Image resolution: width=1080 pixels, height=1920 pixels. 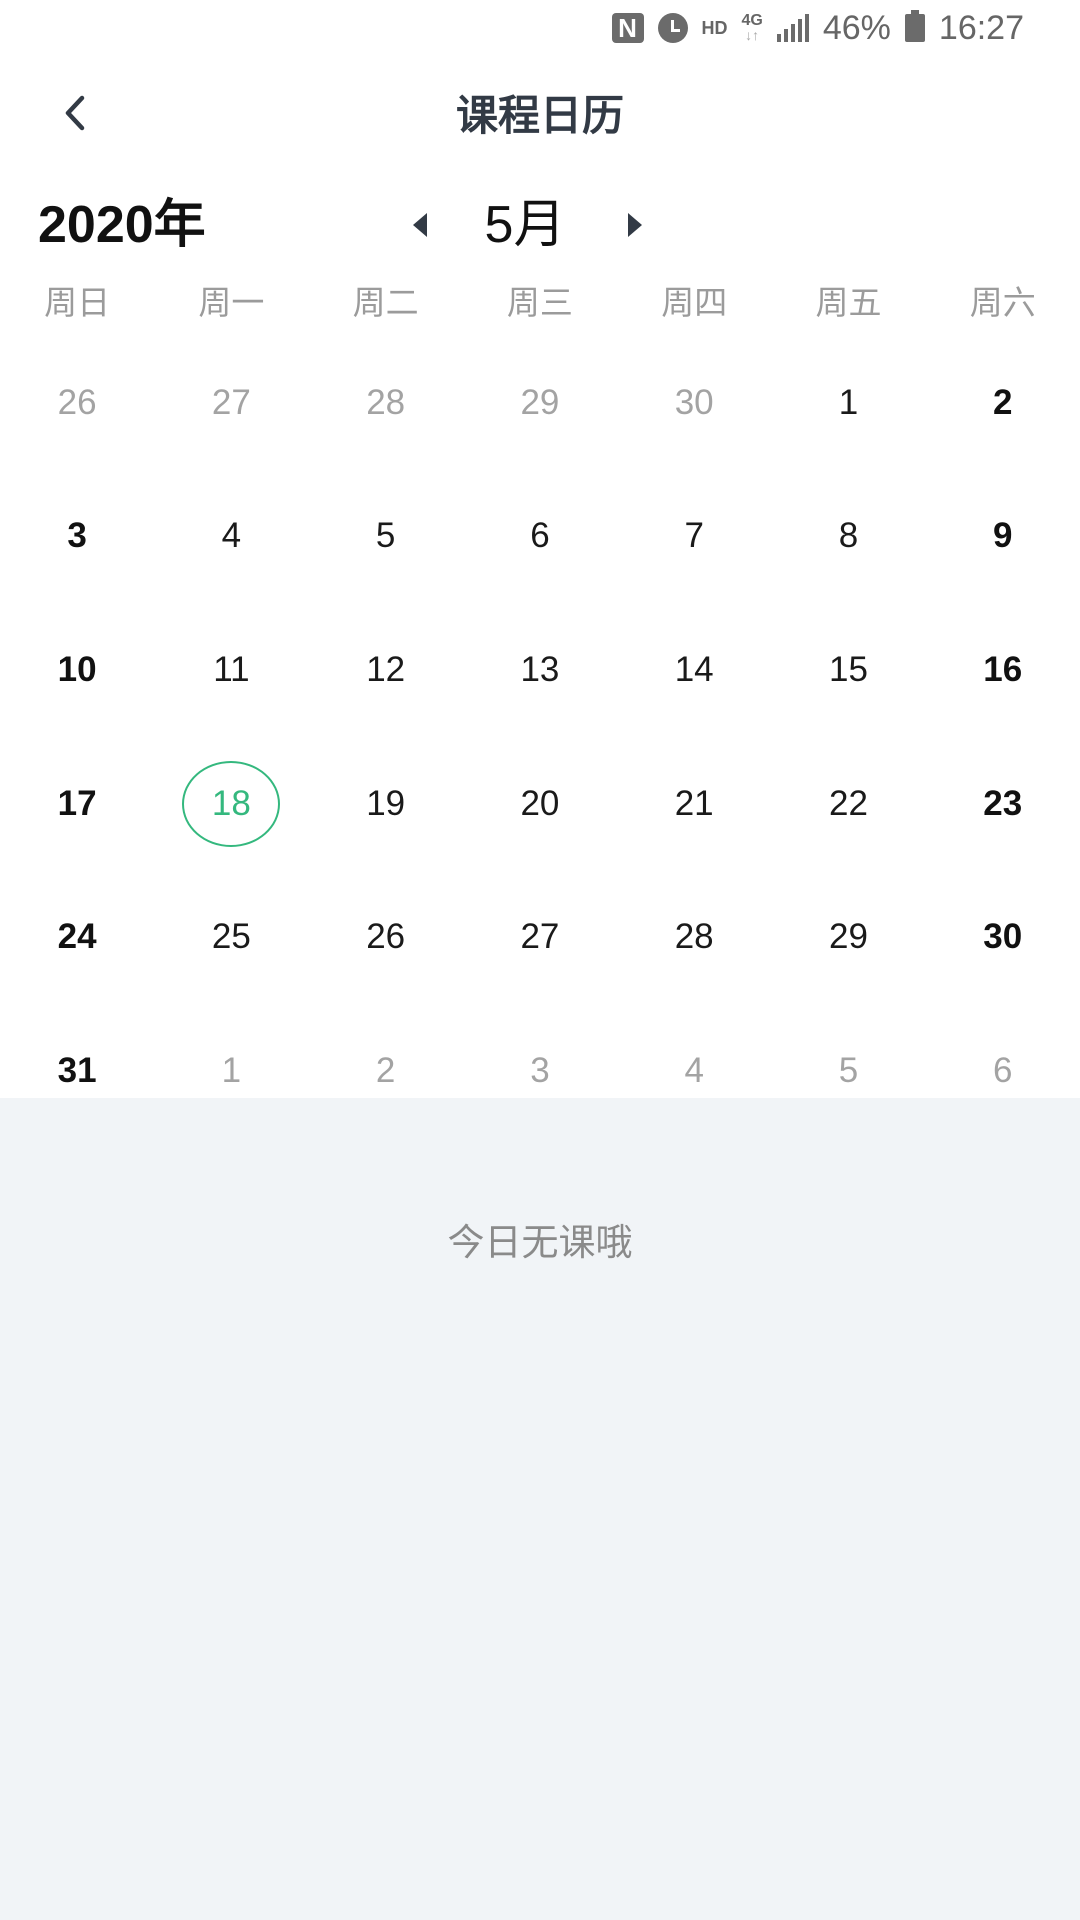 I want to click on weekday-header: 周日 周一 周二 周三 周四 周五 周六, so click(x=540, y=303).